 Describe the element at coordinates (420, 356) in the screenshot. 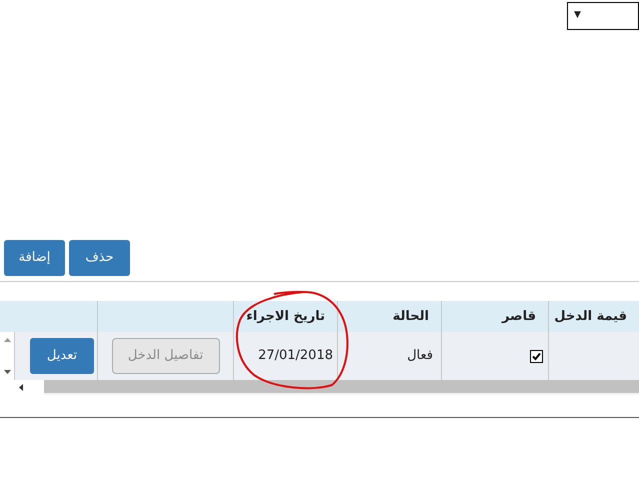

I see `status-cell-text: فعال` at that location.